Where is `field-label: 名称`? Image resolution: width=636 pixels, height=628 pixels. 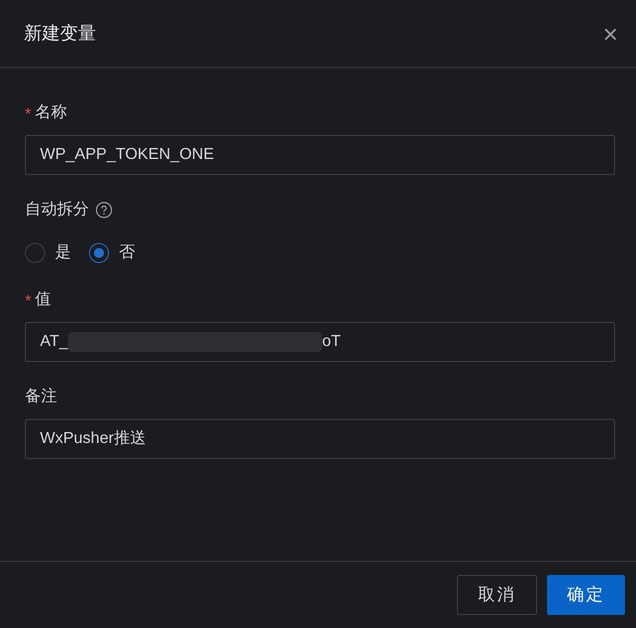 field-label: 名称 is located at coordinates (51, 113).